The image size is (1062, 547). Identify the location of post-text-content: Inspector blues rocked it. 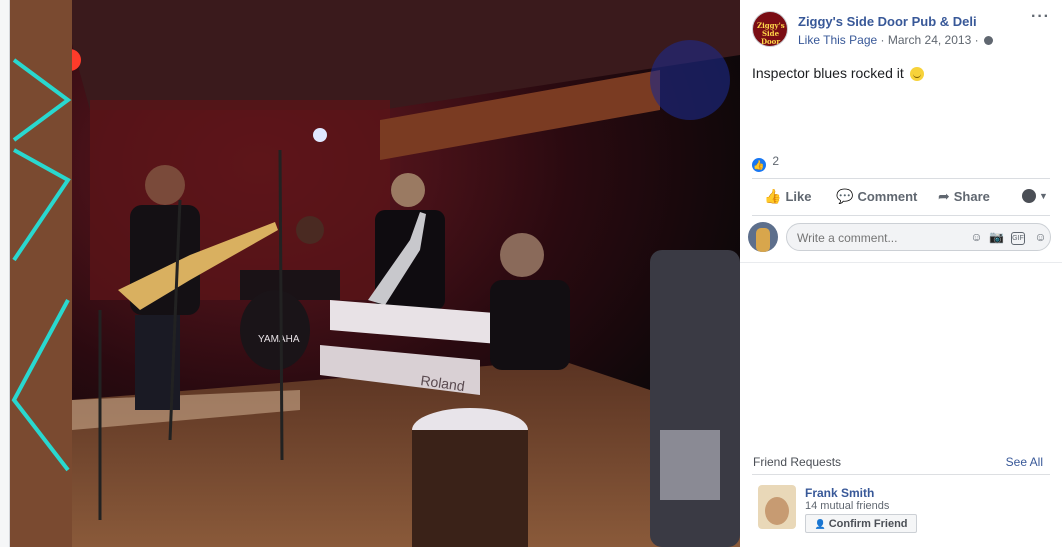
(828, 73).